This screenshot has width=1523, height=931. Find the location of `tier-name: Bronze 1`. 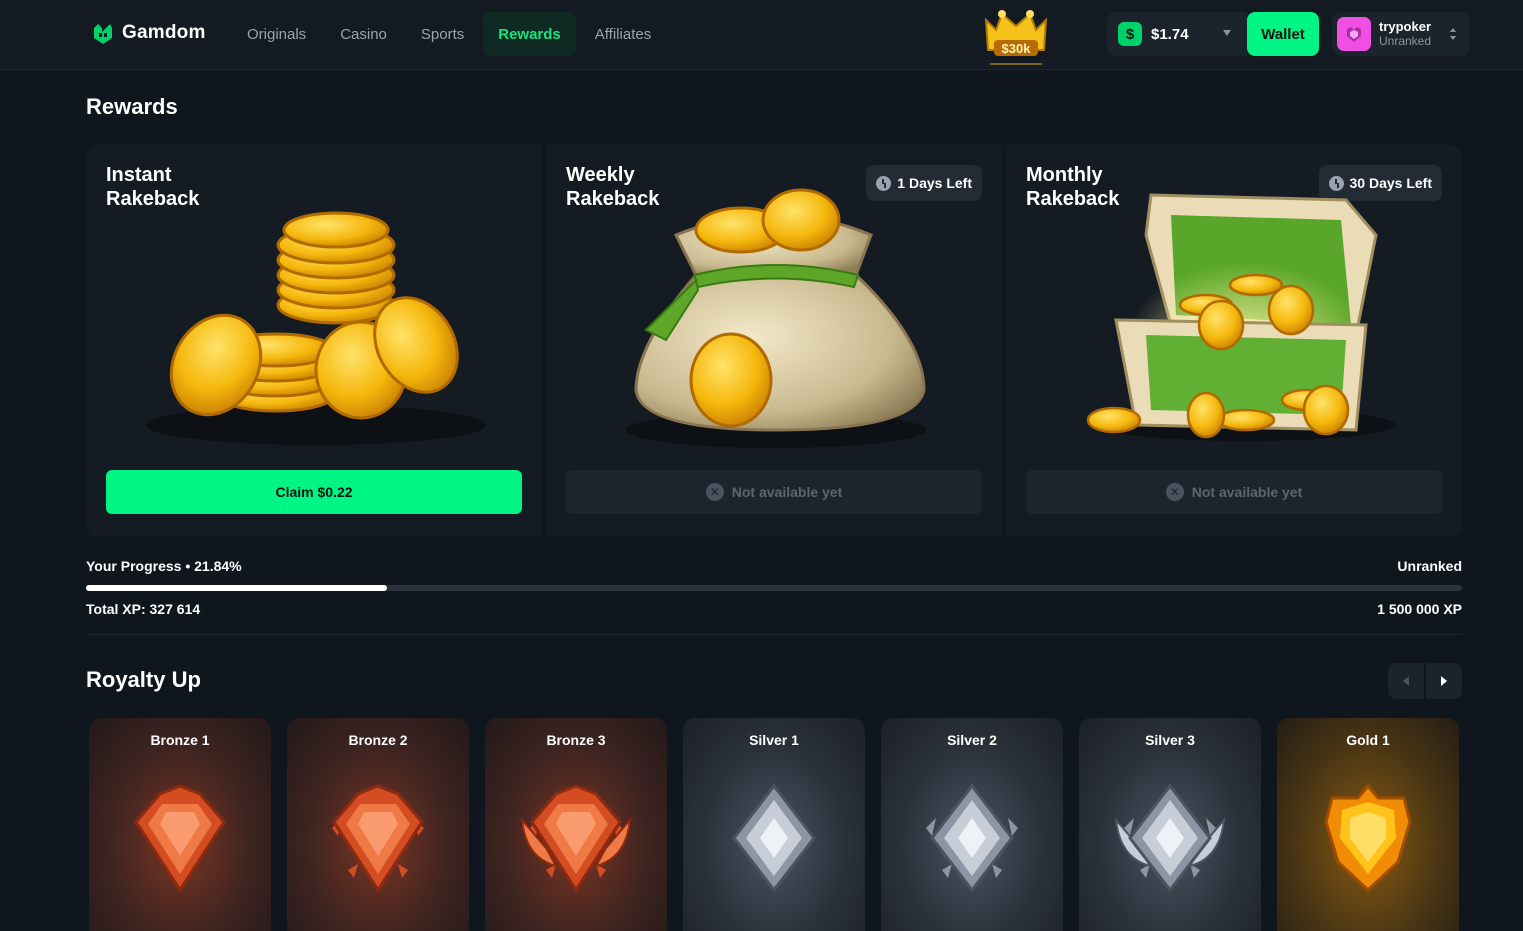

tier-name: Bronze 1 is located at coordinates (180, 740).